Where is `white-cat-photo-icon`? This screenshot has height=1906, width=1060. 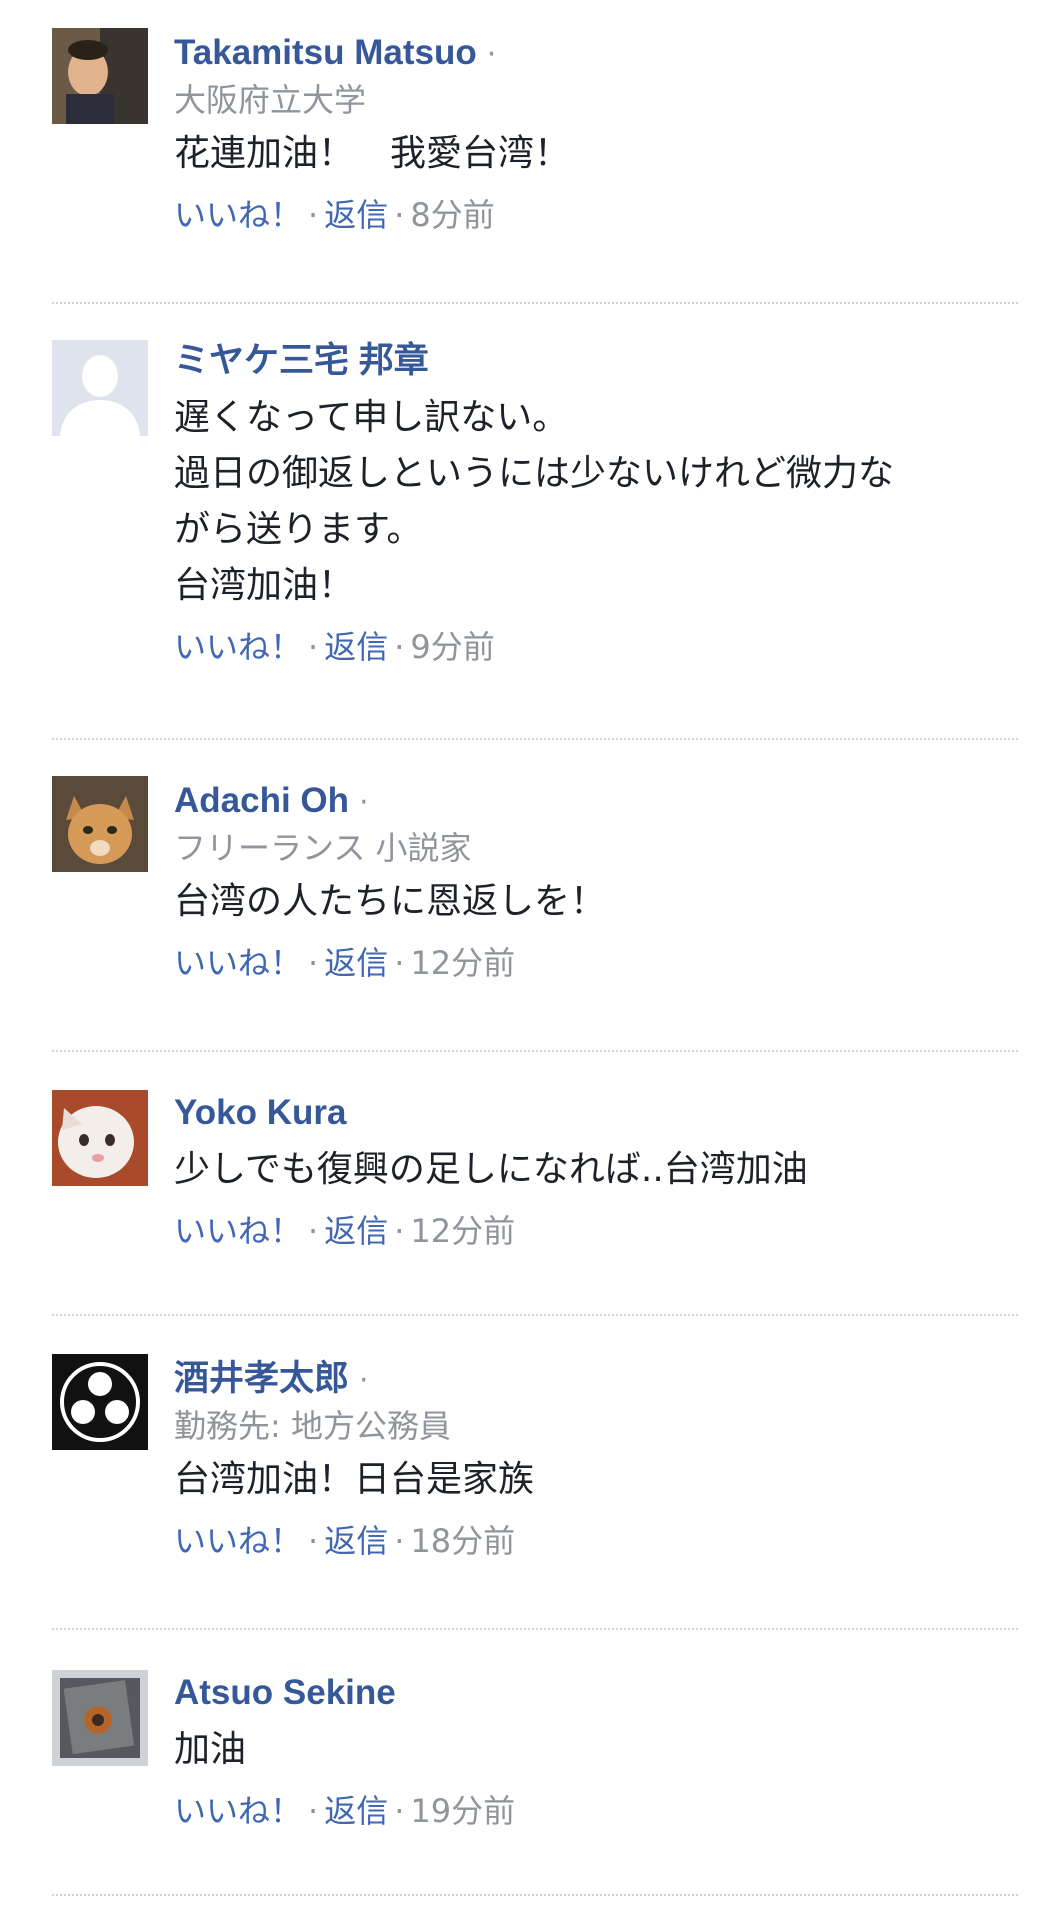
white-cat-photo-icon is located at coordinates (100, 1138).